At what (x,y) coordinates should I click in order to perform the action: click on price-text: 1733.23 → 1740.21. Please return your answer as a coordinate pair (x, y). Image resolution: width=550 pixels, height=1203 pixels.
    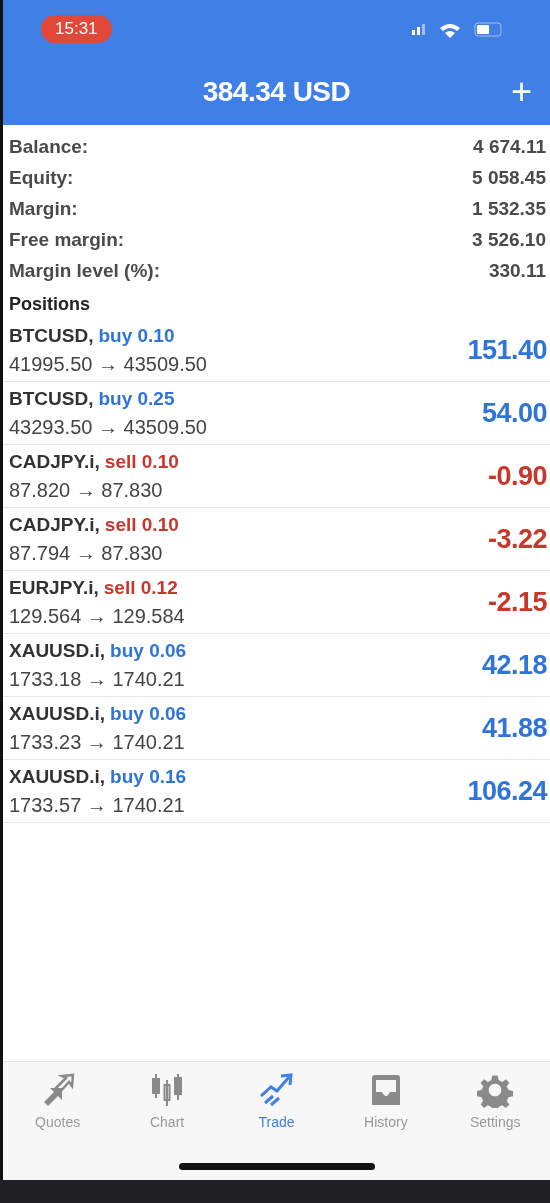
    Looking at the image, I should click on (97, 742).